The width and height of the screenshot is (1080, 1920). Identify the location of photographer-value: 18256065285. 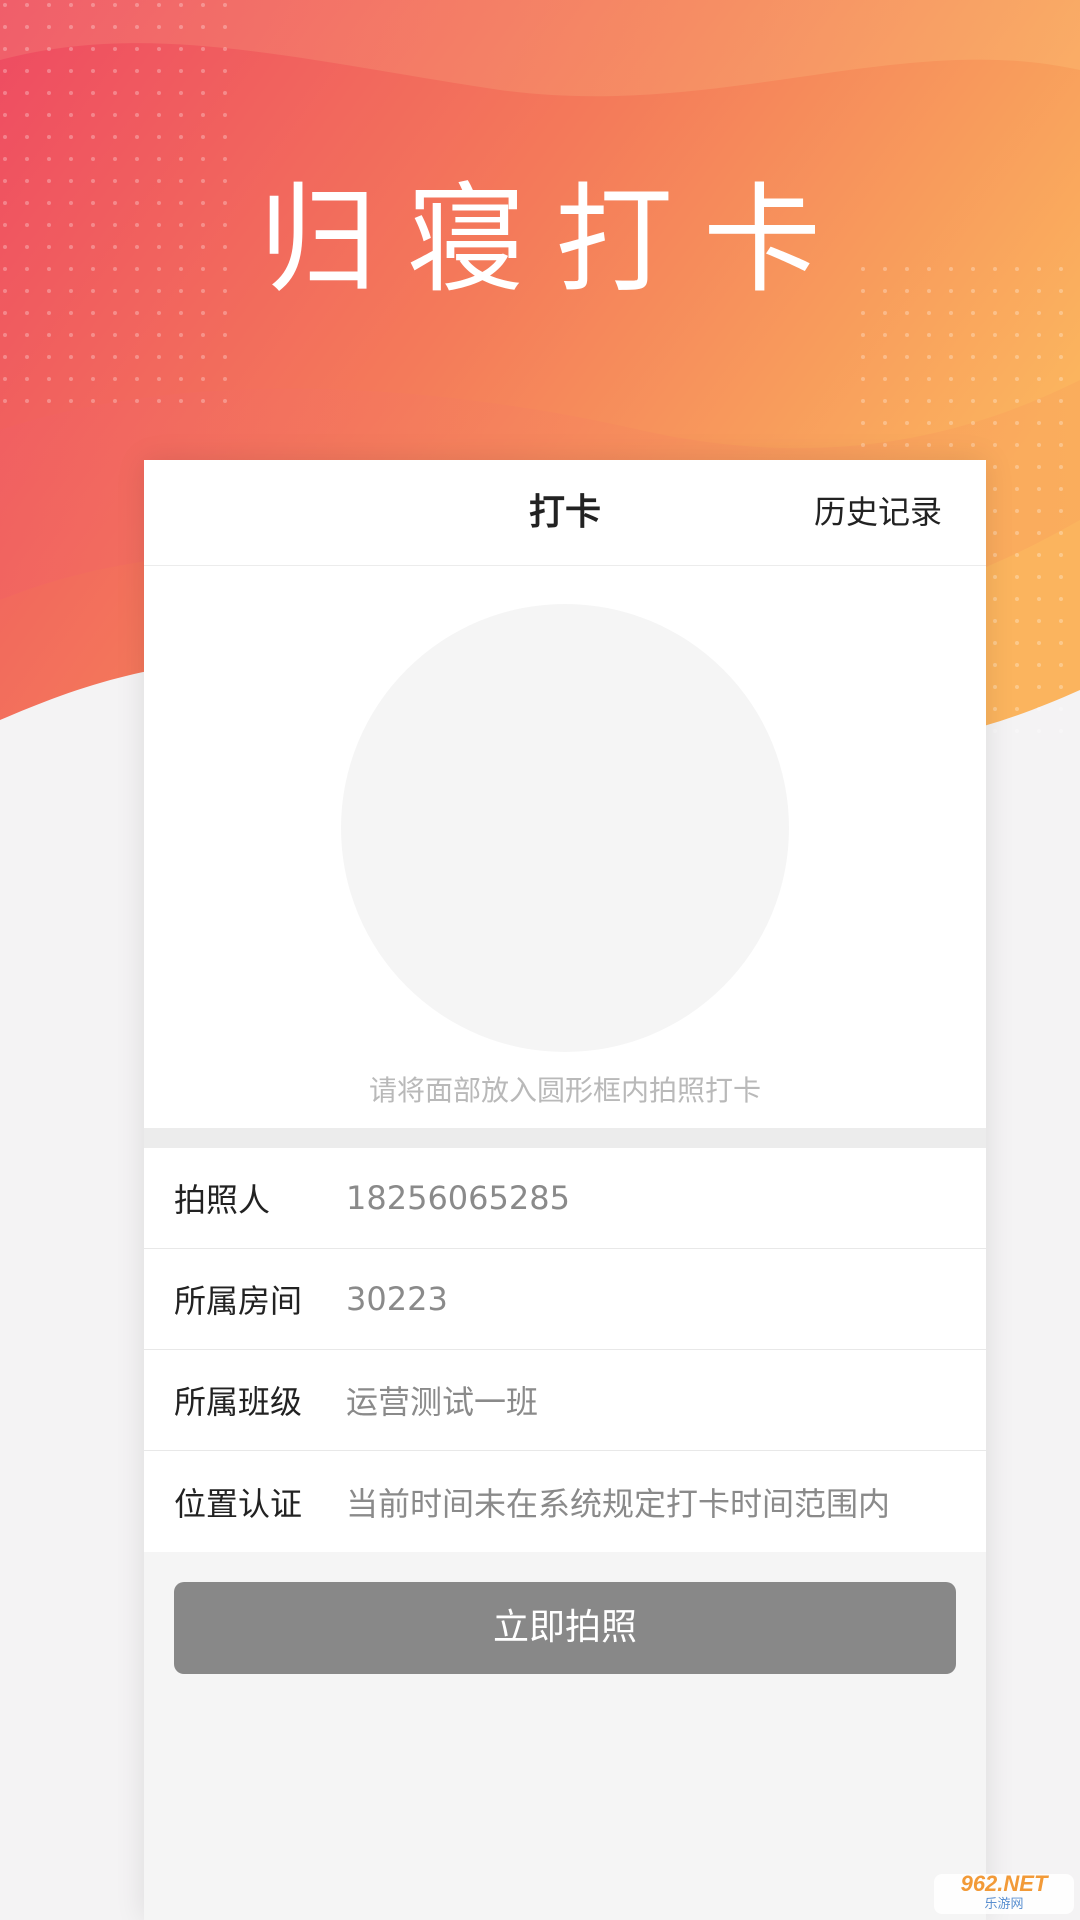
(458, 1198).